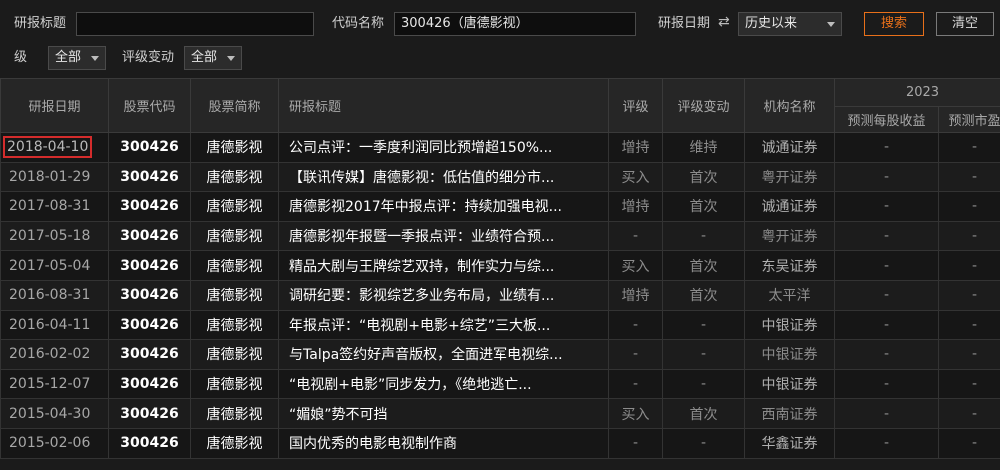 The width and height of the screenshot is (1000, 470). Describe the element at coordinates (789, 206) in the screenshot. I see `cell-institution: 诚通证券` at that location.